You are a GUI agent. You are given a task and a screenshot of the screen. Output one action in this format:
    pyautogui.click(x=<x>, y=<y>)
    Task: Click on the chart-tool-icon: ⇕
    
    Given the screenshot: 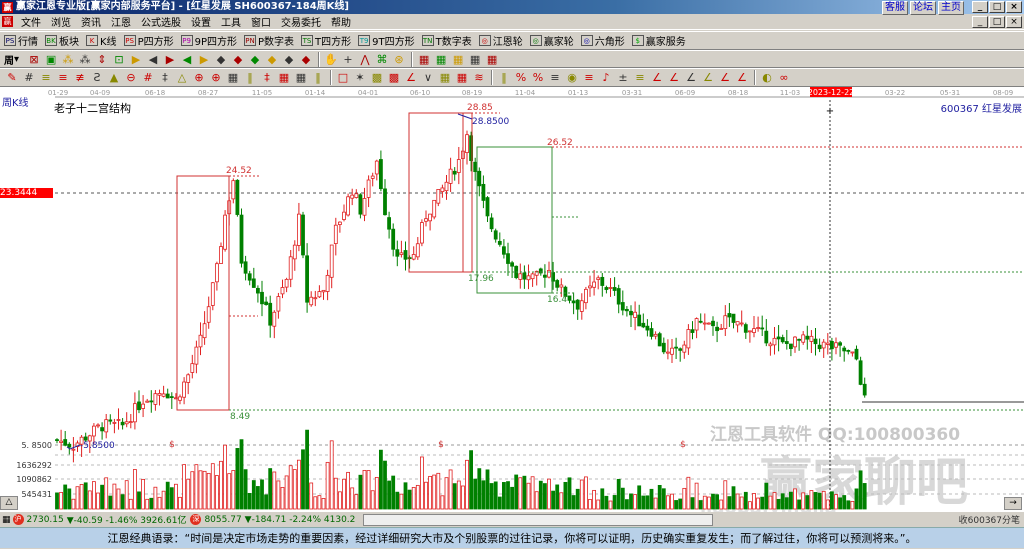 What is the action you would take?
    pyautogui.click(x=102, y=59)
    